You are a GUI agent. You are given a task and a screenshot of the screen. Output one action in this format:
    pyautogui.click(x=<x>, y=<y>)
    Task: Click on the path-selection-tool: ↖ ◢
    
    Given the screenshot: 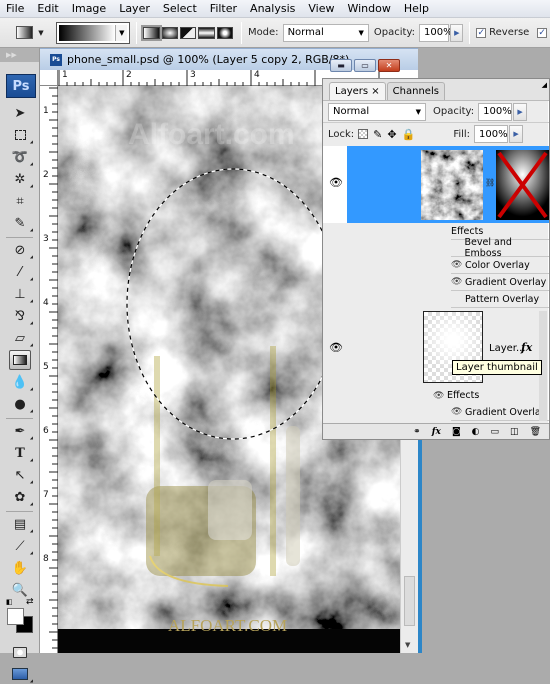 What is the action you would take?
    pyautogui.click(x=21, y=475)
    